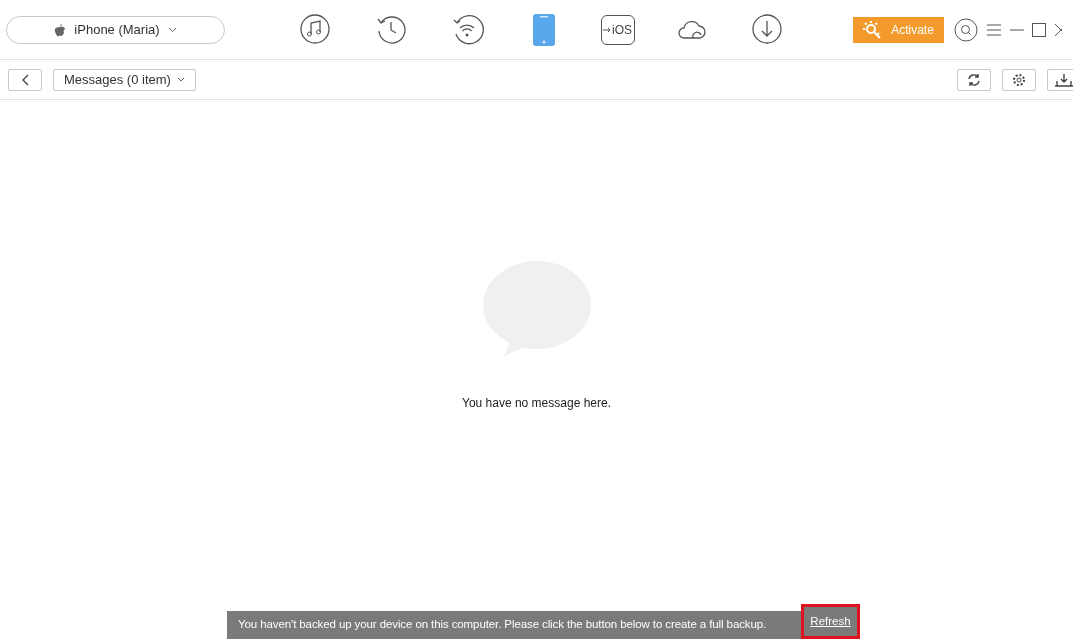 The height and width of the screenshot is (639, 1073). I want to click on search-icon, so click(966, 29).